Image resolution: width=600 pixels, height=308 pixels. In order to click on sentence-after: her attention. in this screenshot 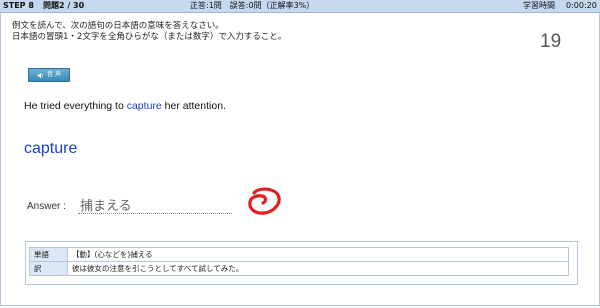, I will do `click(193, 106)`.